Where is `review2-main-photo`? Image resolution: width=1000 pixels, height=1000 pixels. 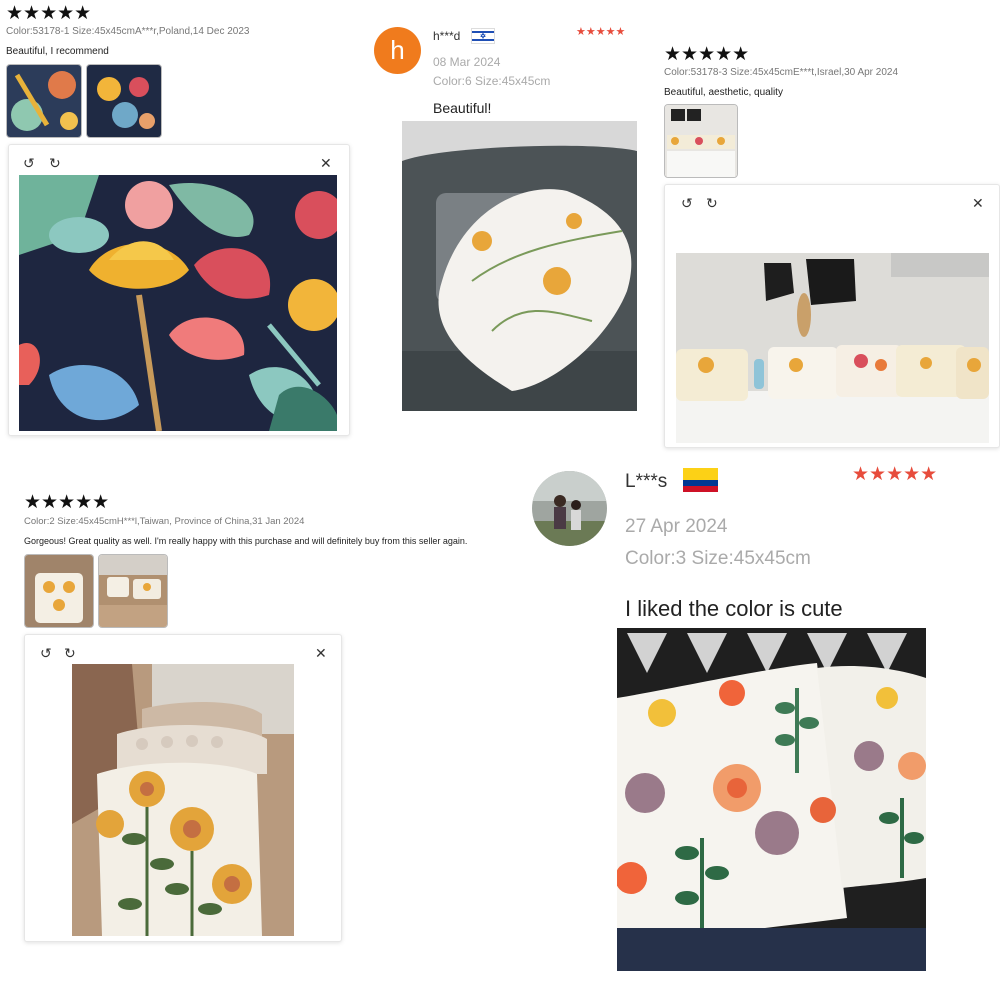
review2-main-photo is located at coordinates (519, 266).